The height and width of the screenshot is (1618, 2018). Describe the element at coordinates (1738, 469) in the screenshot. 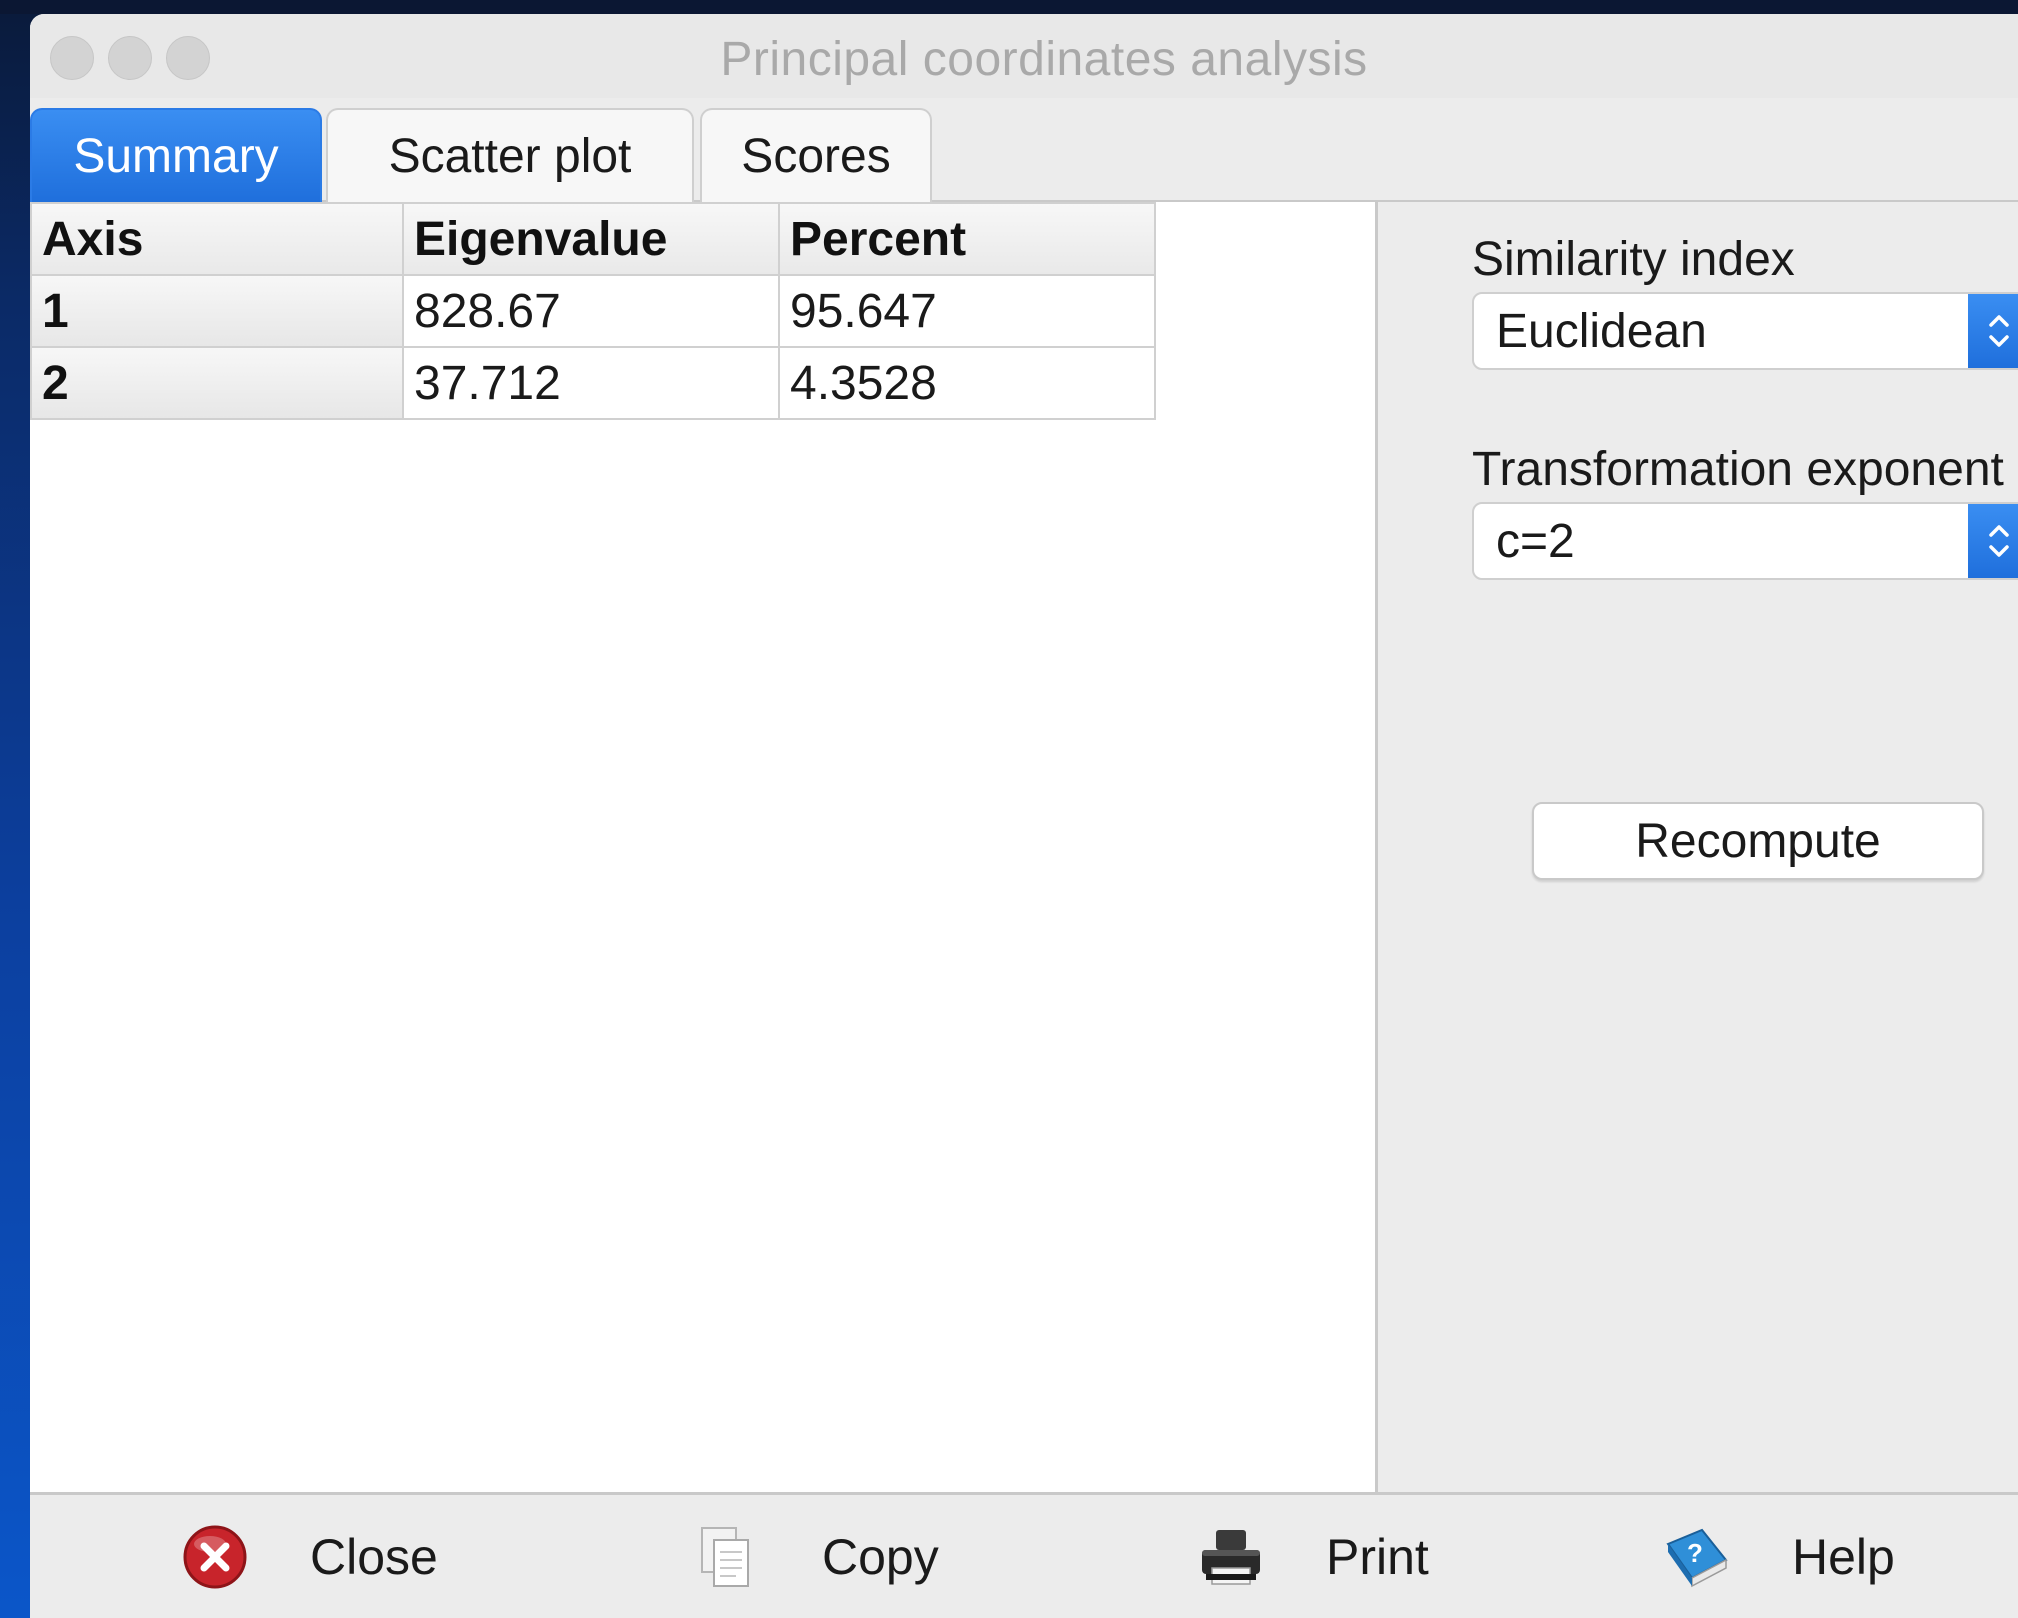

I see `transformation-exponent-label: Transformation exponent` at that location.